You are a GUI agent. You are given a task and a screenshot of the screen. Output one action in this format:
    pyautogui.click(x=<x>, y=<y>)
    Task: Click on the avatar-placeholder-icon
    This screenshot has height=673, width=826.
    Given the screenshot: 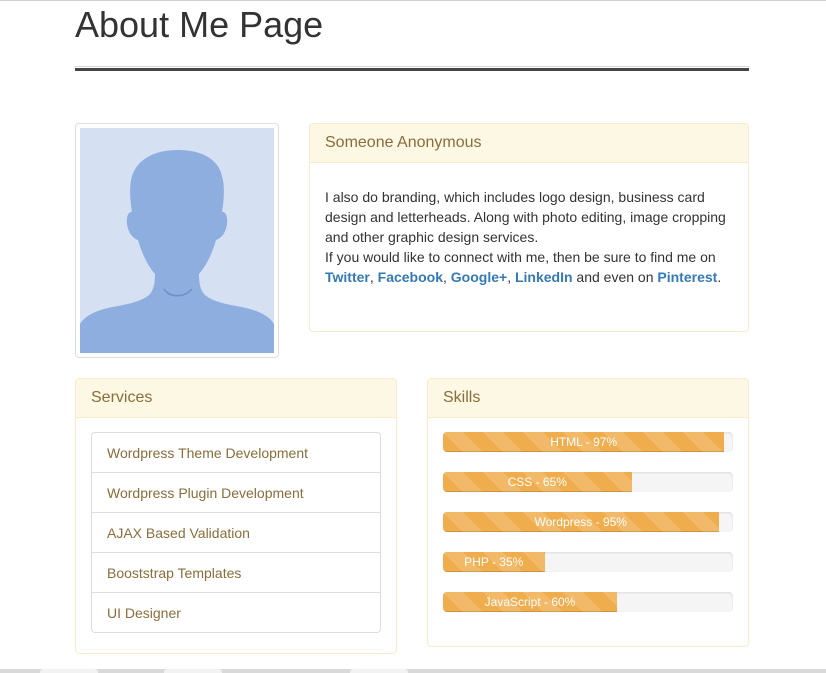 What is the action you would take?
    pyautogui.click(x=177, y=240)
    